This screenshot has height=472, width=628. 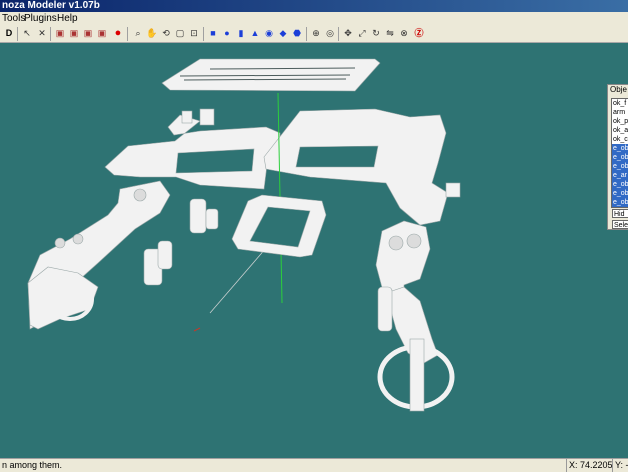 I want to click on object-item: ok_p, so click(x=620, y=121).